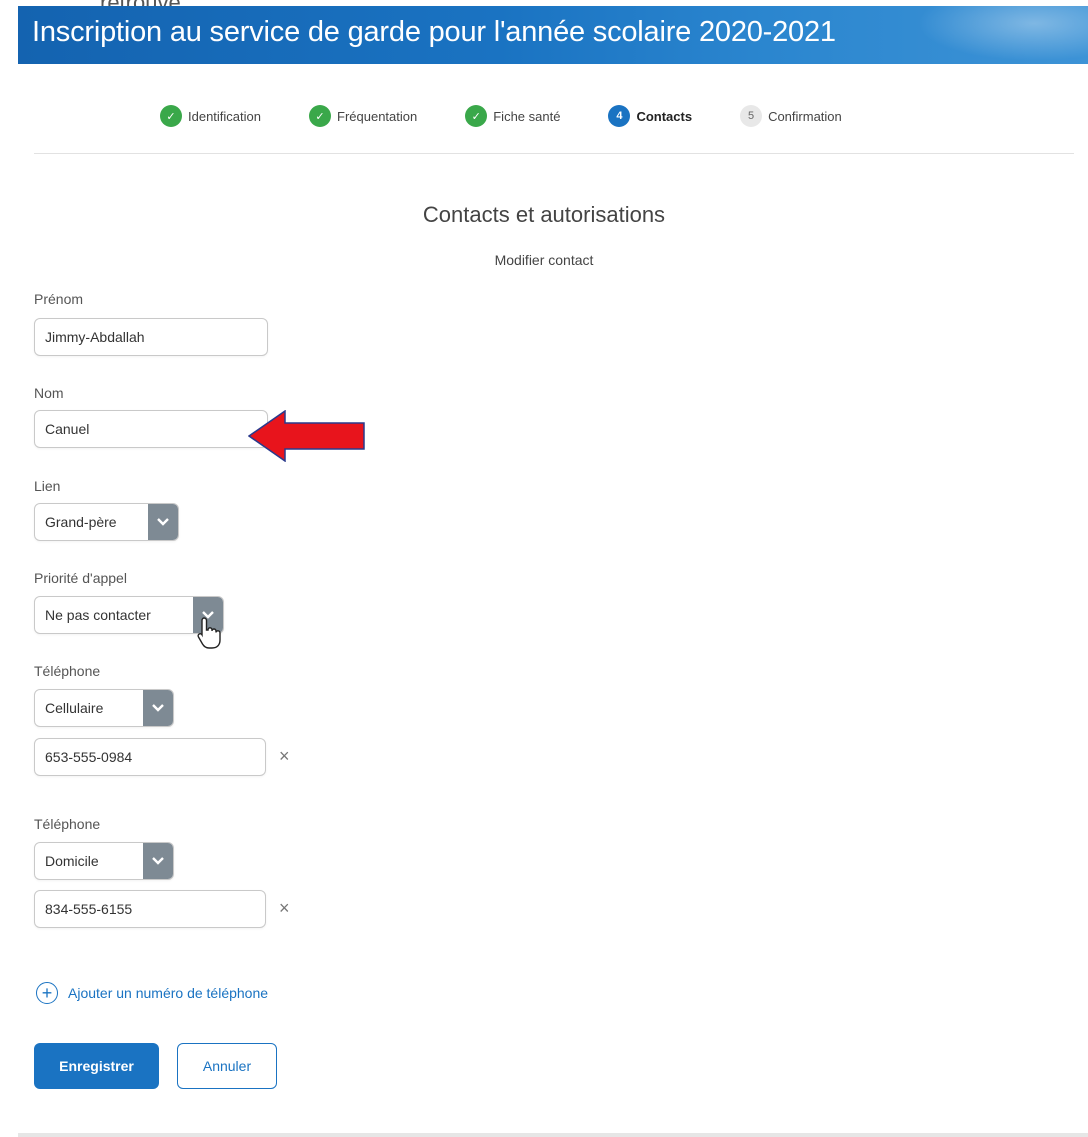 The image size is (1088, 1137). I want to click on step-identification: ✓ Identification, so click(210, 116).